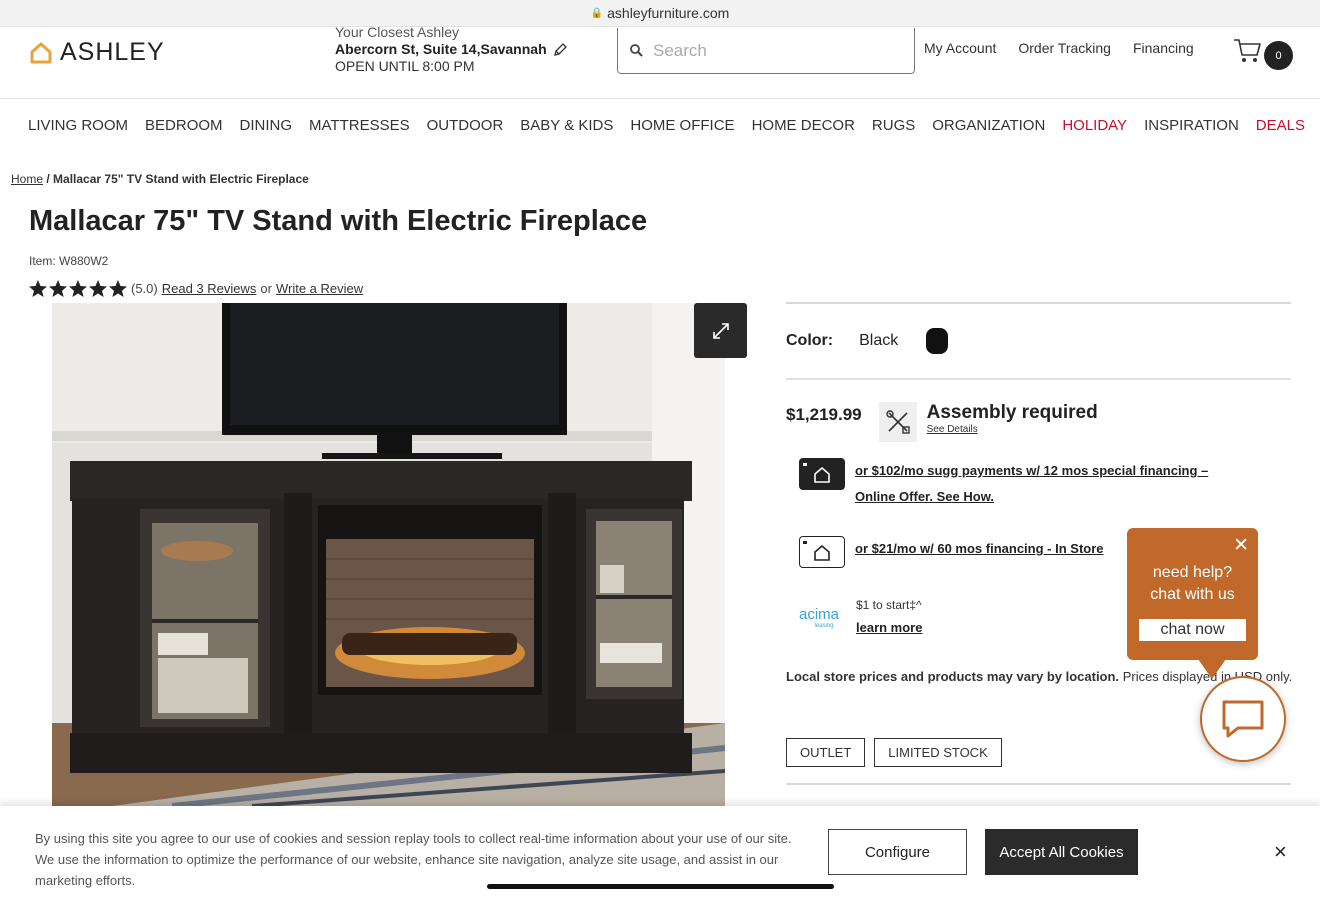 This screenshot has height=899, width=1320. Describe the element at coordinates (960, 48) in the screenshot. I see `my-account-link: My Account` at that location.